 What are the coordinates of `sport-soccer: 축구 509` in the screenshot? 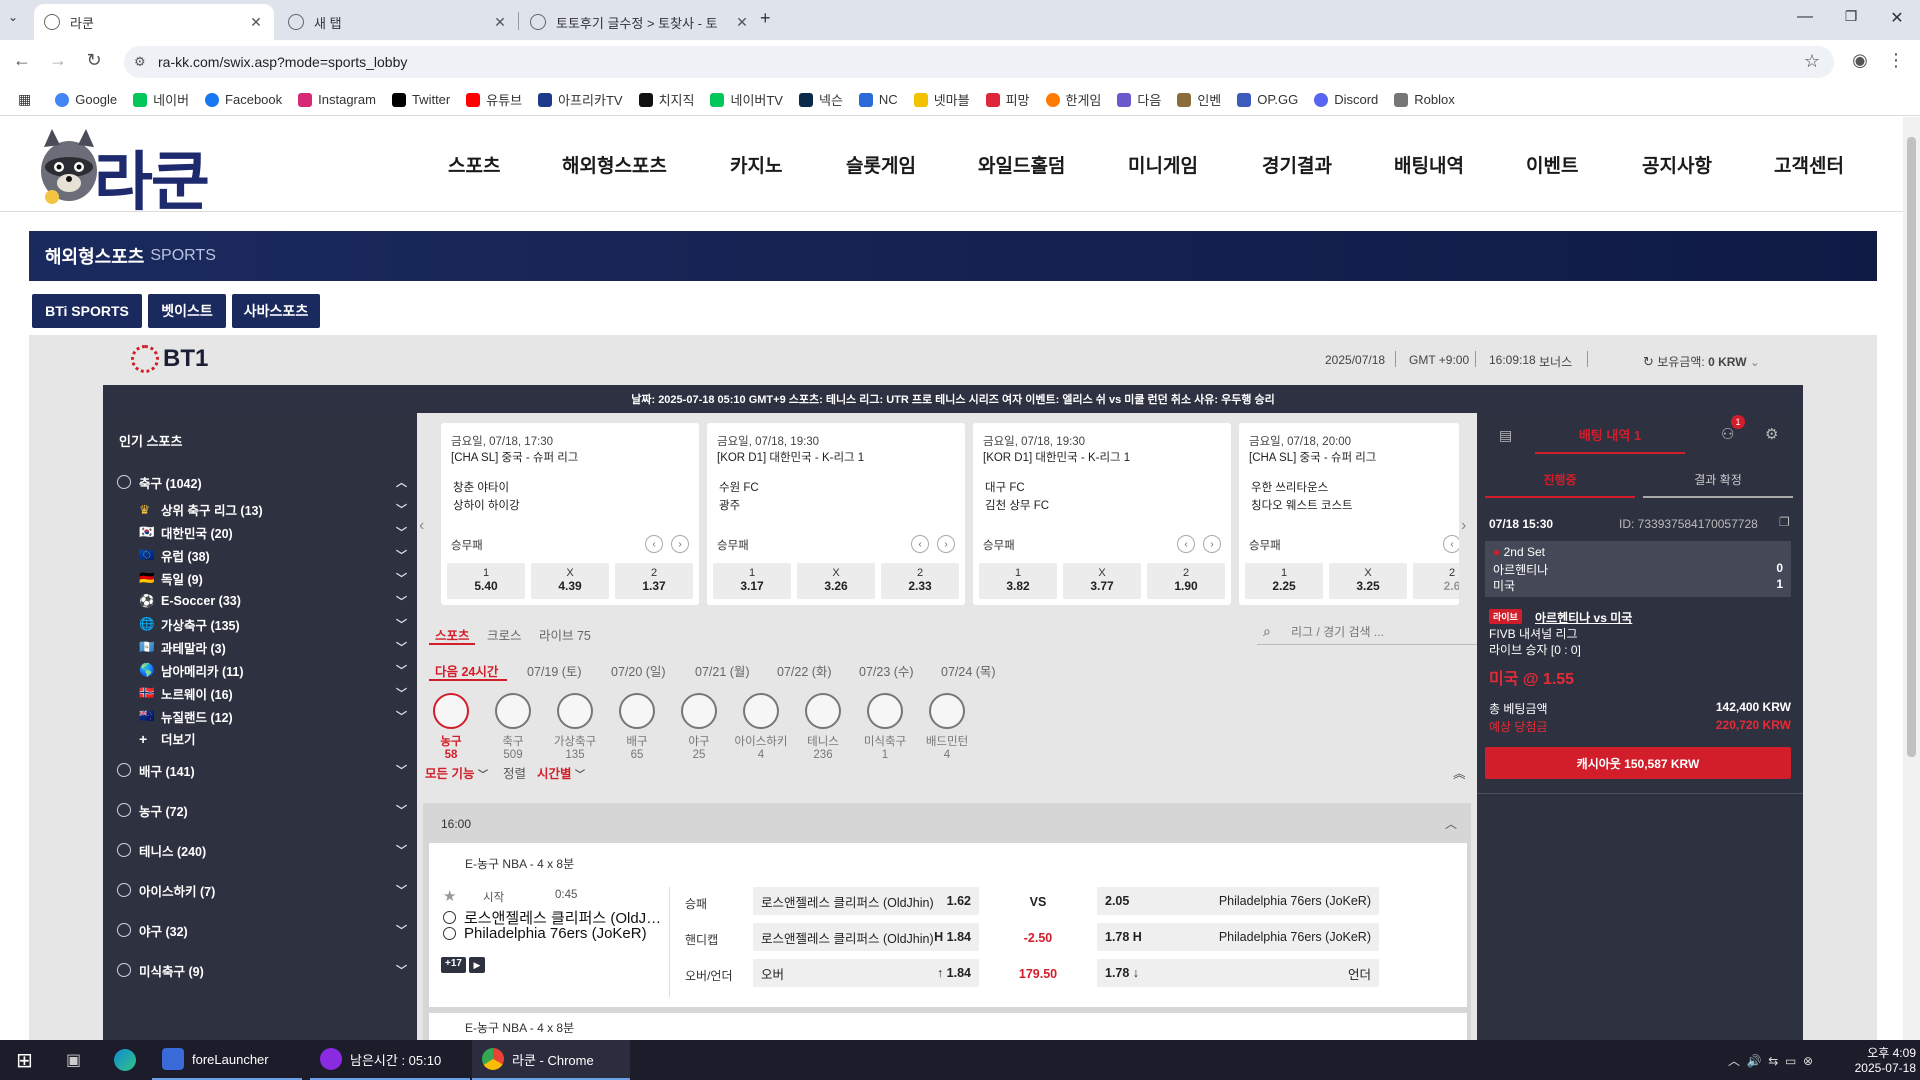 It's located at (513, 727).